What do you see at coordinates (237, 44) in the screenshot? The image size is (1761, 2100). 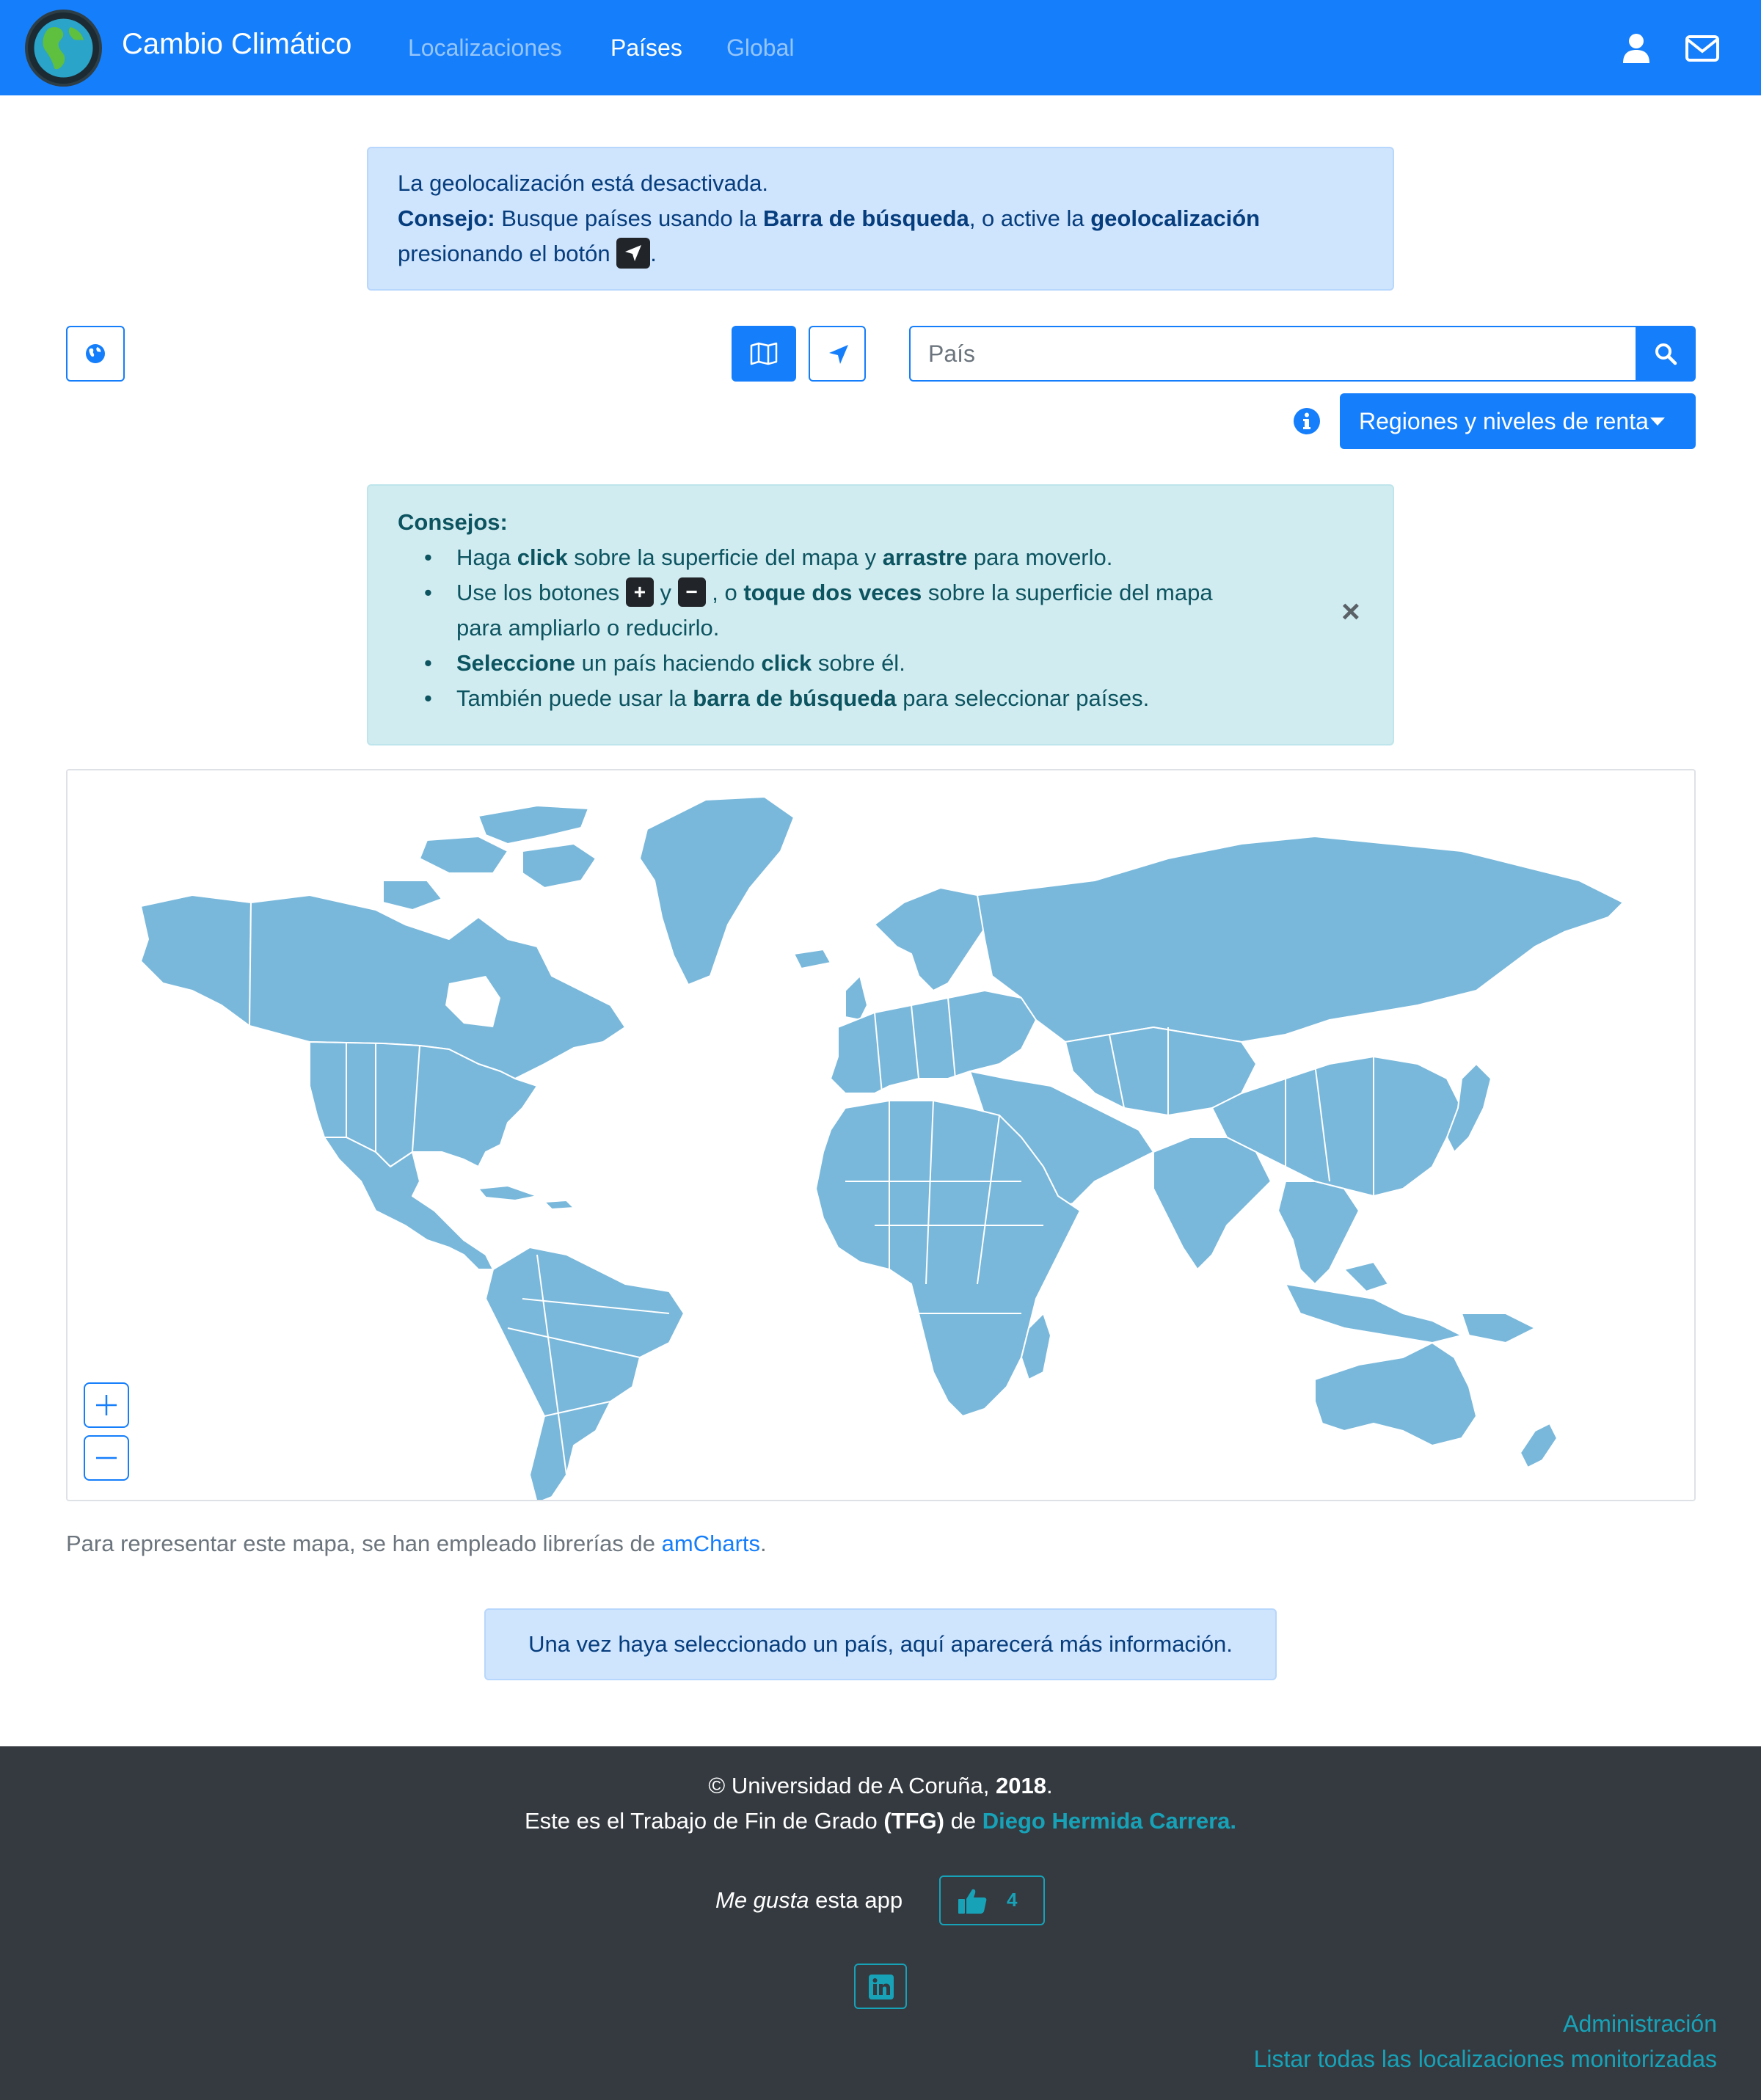 I see `brand-title: Cambio Climático` at bounding box center [237, 44].